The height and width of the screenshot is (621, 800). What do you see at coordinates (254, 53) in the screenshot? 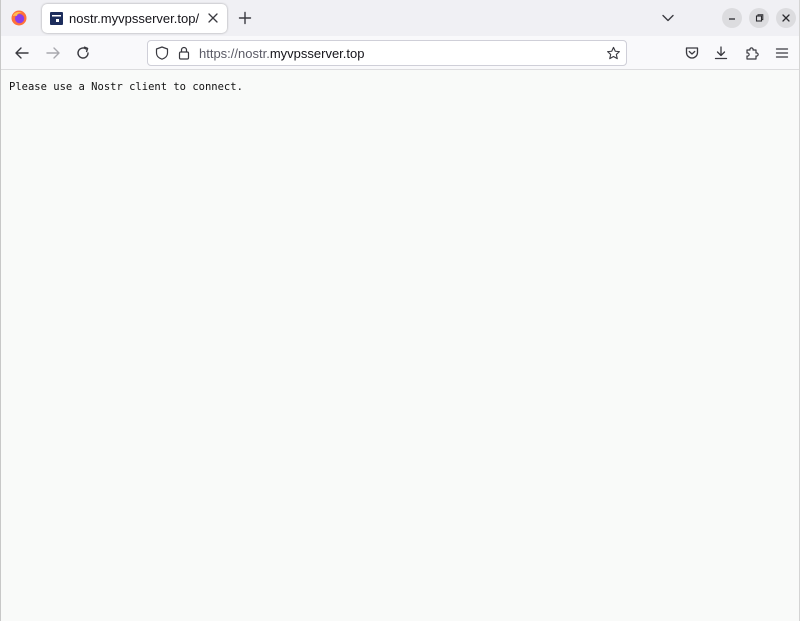
I see `url-subdomain: nostr.` at bounding box center [254, 53].